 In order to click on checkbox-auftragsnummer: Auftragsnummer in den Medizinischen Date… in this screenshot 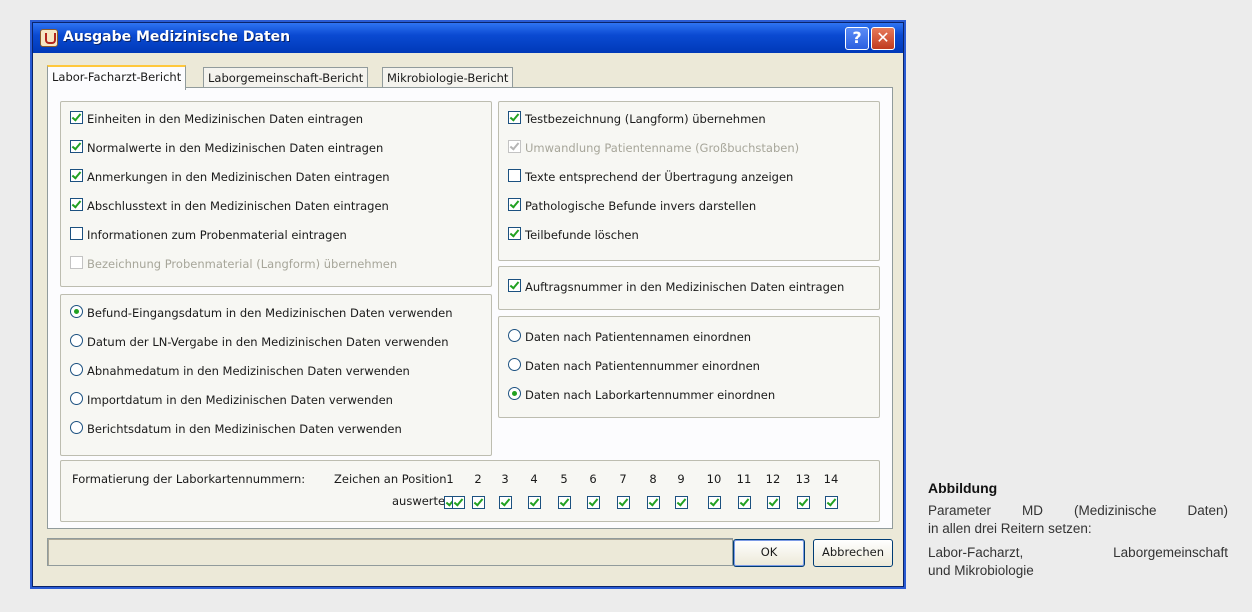, I will do `click(676, 287)`.